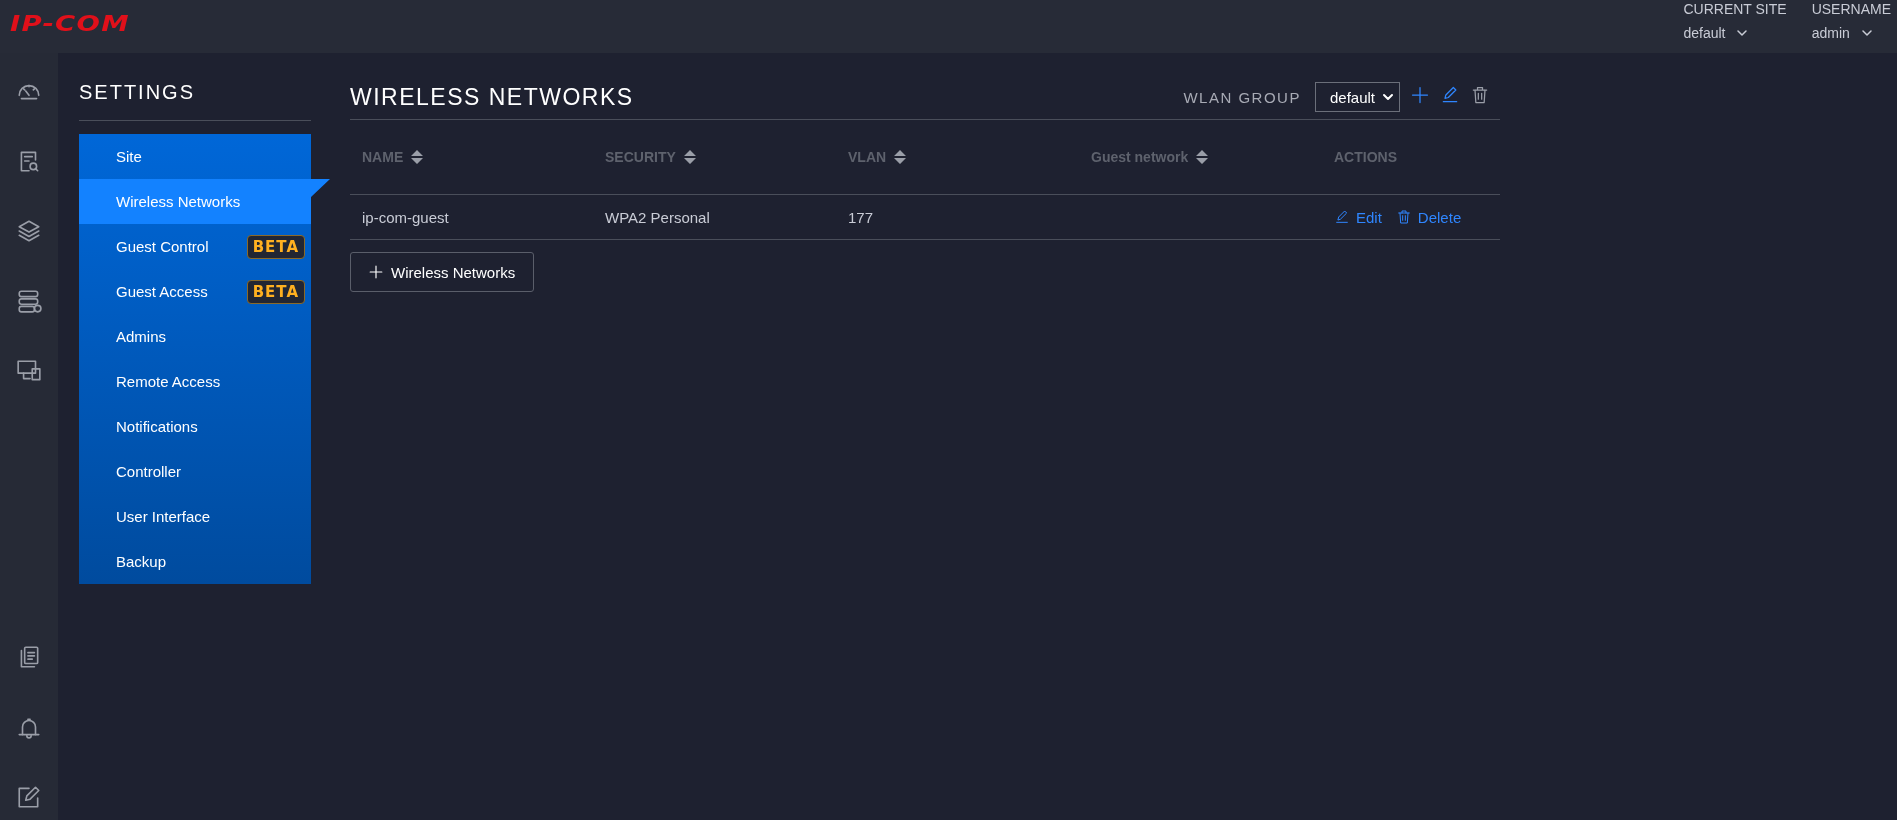 This screenshot has height=820, width=1897. I want to click on menu-item: User Interface, so click(195, 516).